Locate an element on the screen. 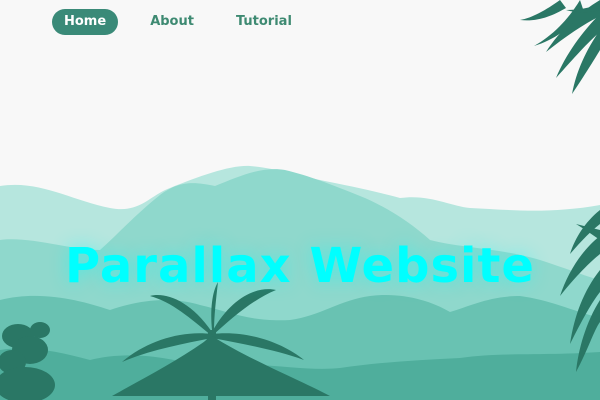 The width and height of the screenshot is (600, 400). nav-home-link: Home is located at coordinates (85, 22).